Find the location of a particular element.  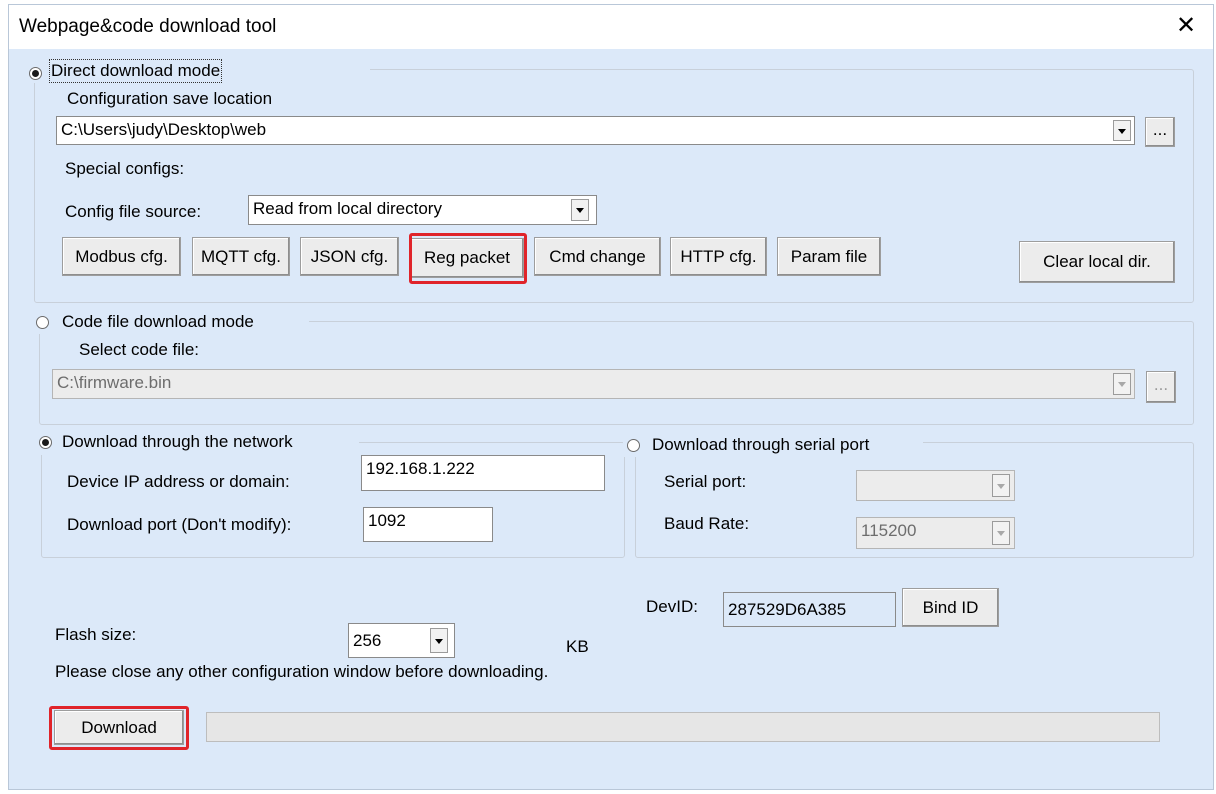

flash-size-value: 256 is located at coordinates (367, 640).